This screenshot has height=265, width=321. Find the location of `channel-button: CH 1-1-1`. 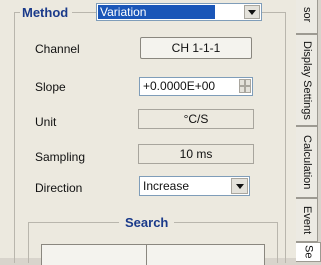

channel-button: CH 1-1-1 is located at coordinates (196, 48).